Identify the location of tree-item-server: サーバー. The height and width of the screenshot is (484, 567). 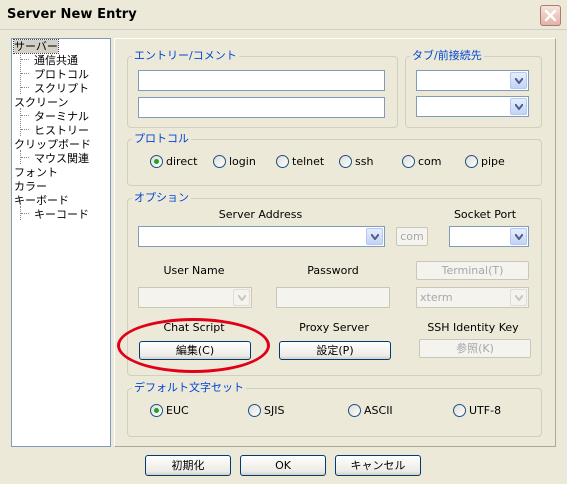
(36, 46).